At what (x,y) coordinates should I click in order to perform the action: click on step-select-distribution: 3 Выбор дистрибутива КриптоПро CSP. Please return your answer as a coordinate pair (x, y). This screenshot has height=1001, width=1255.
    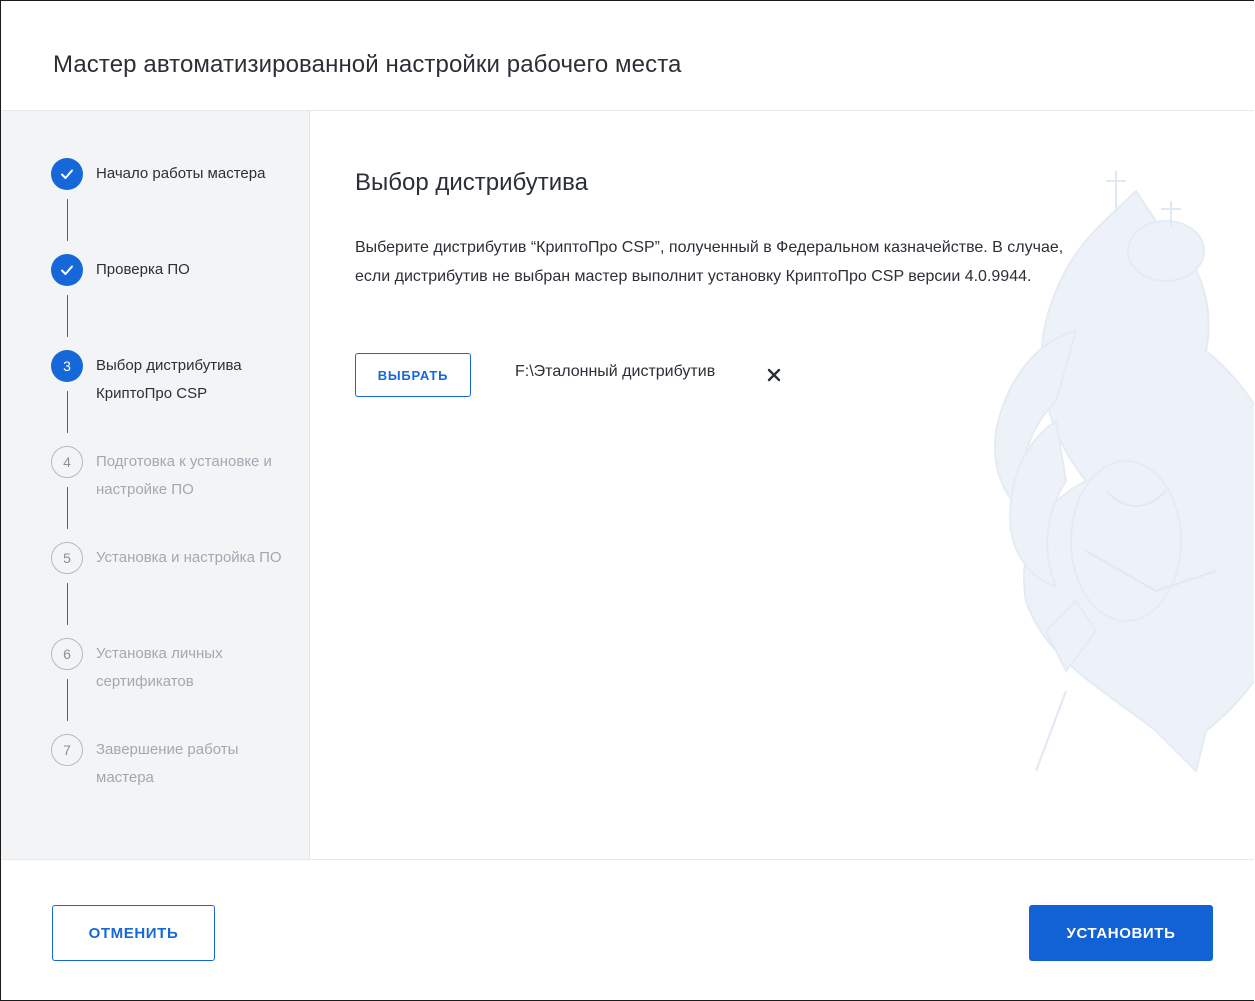
    Looking at the image, I should click on (176, 380).